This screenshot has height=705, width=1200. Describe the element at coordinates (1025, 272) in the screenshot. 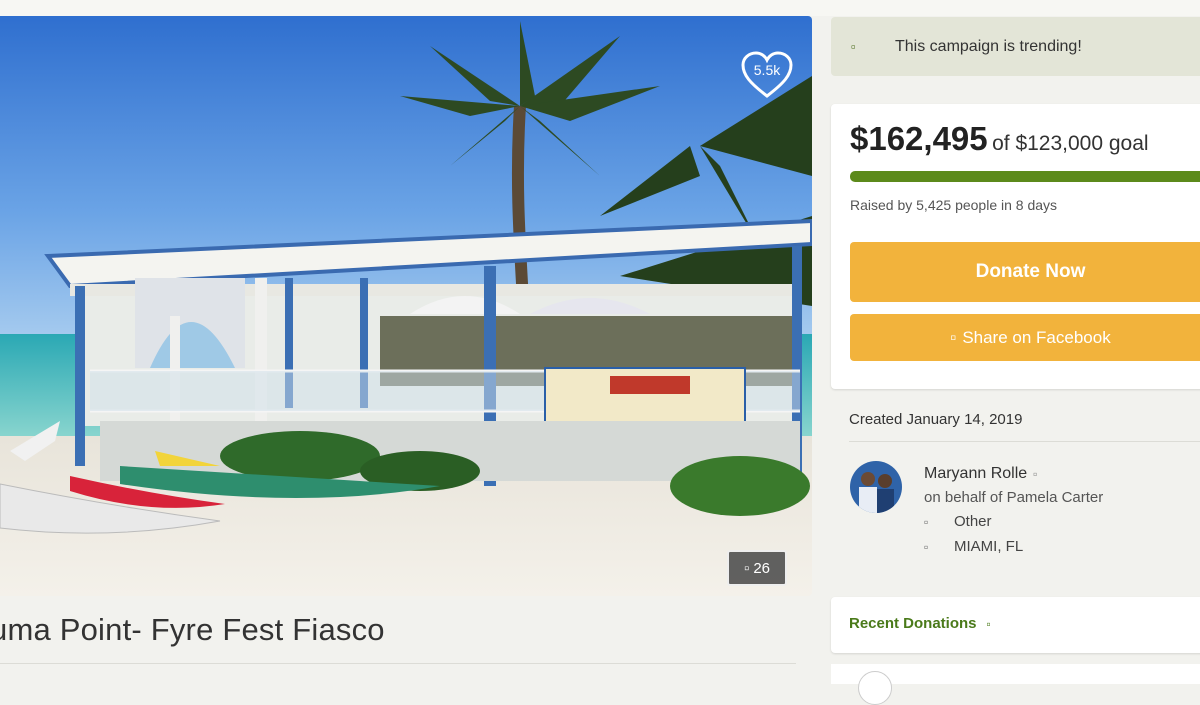

I see `donate-now-button: Donate Now` at that location.